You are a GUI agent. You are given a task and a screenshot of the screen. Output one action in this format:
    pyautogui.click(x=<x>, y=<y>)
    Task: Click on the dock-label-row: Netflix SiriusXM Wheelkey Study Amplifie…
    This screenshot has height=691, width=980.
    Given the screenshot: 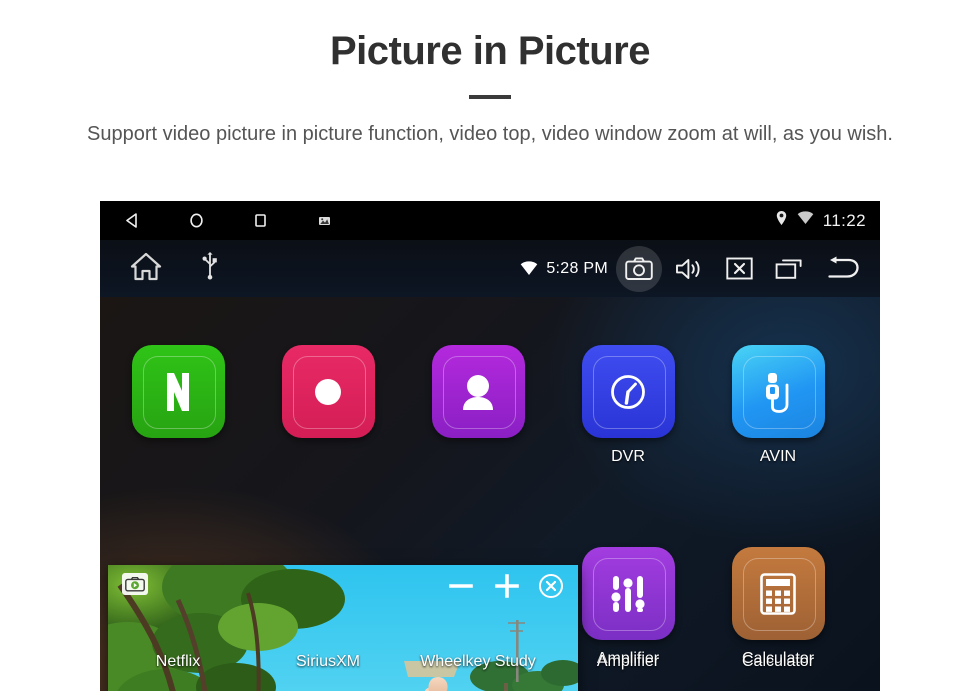 What is the action you would take?
    pyautogui.click(x=490, y=666)
    